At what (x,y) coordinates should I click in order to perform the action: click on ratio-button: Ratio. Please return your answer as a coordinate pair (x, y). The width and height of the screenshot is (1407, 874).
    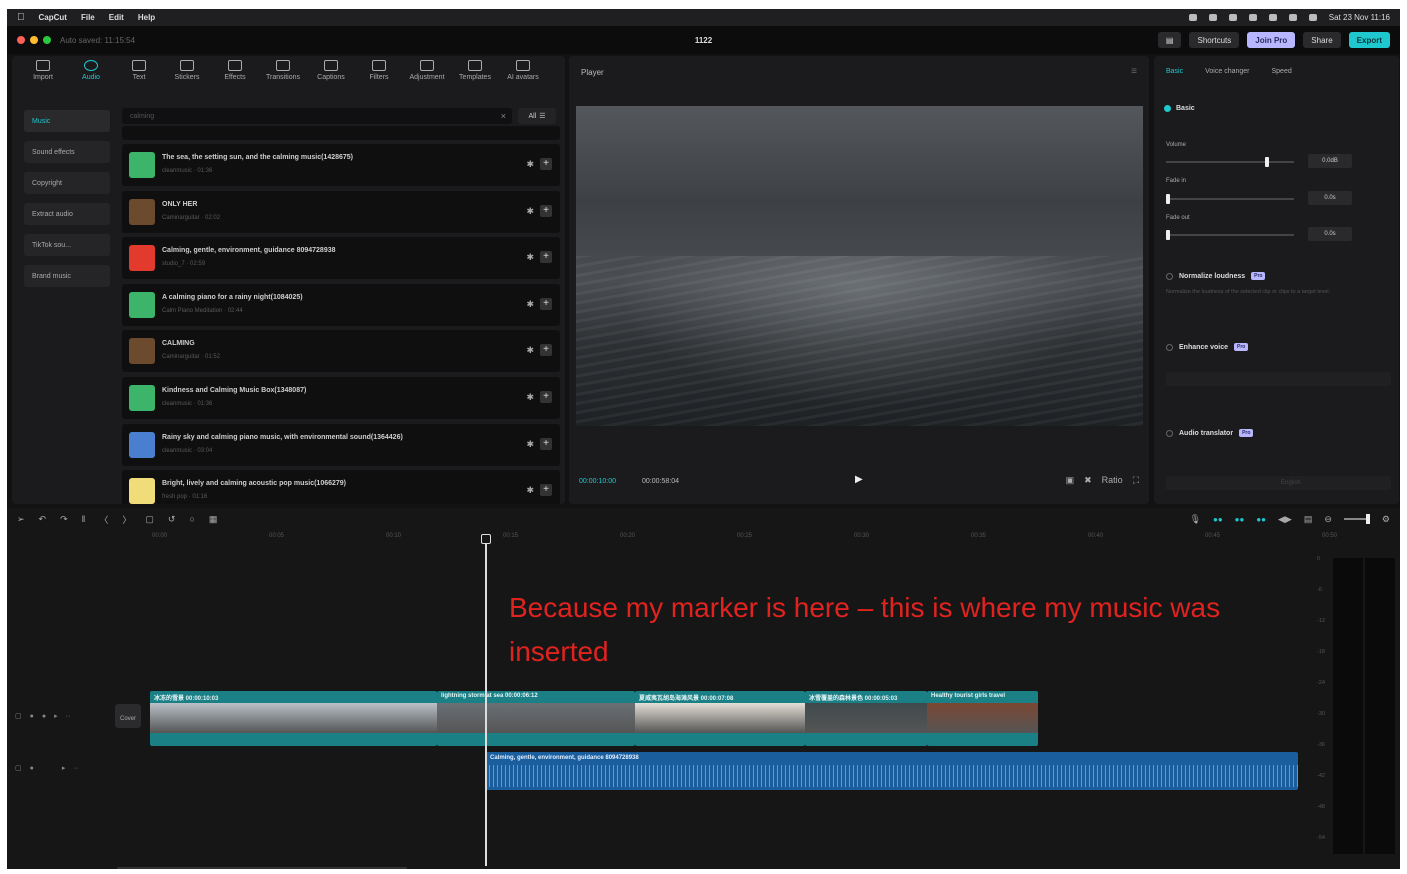
    Looking at the image, I should click on (1112, 480).